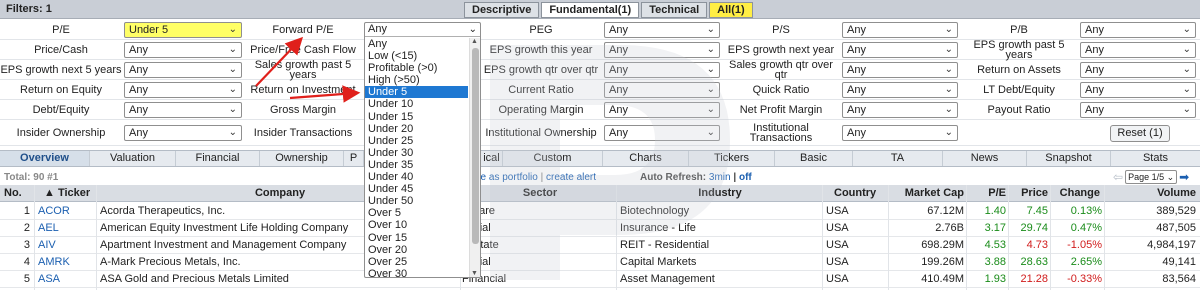  Describe the element at coordinates (416, 238) in the screenshot. I see `dropdown-option: Over 15` at that location.